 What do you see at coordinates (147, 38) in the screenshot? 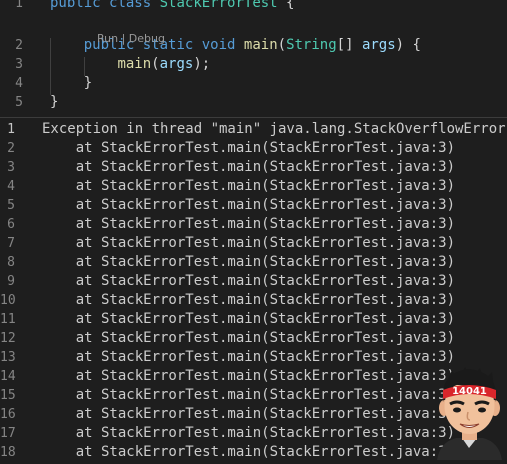
I see `debug-codelens-link: Debug` at bounding box center [147, 38].